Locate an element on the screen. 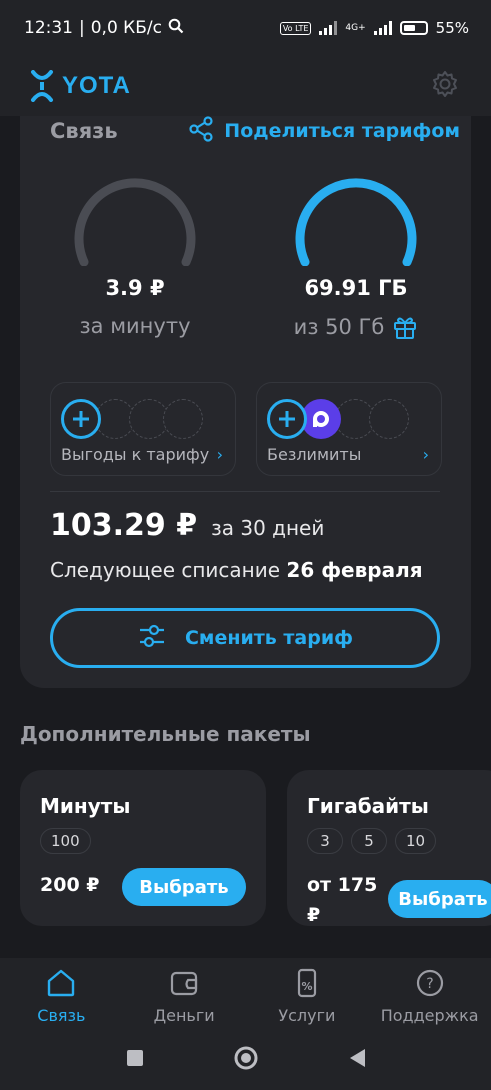  status-time: 12:31 is located at coordinates (48, 28).